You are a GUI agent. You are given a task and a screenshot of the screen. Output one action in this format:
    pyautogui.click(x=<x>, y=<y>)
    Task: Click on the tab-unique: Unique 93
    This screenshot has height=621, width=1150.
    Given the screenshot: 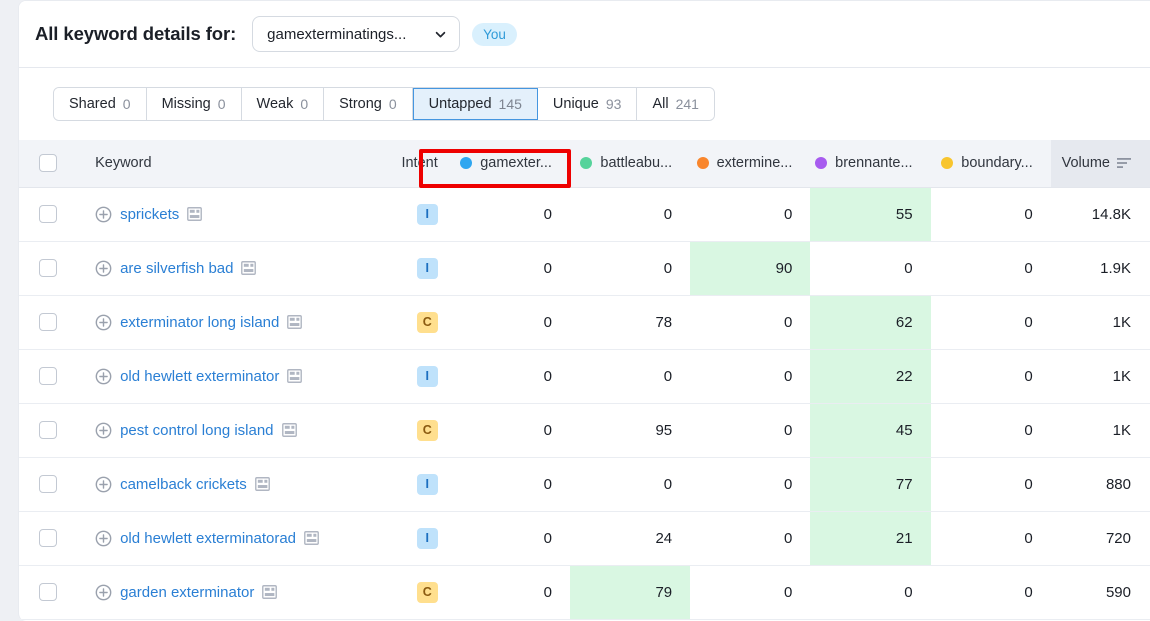 What is the action you would take?
    pyautogui.click(x=587, y=104)
    